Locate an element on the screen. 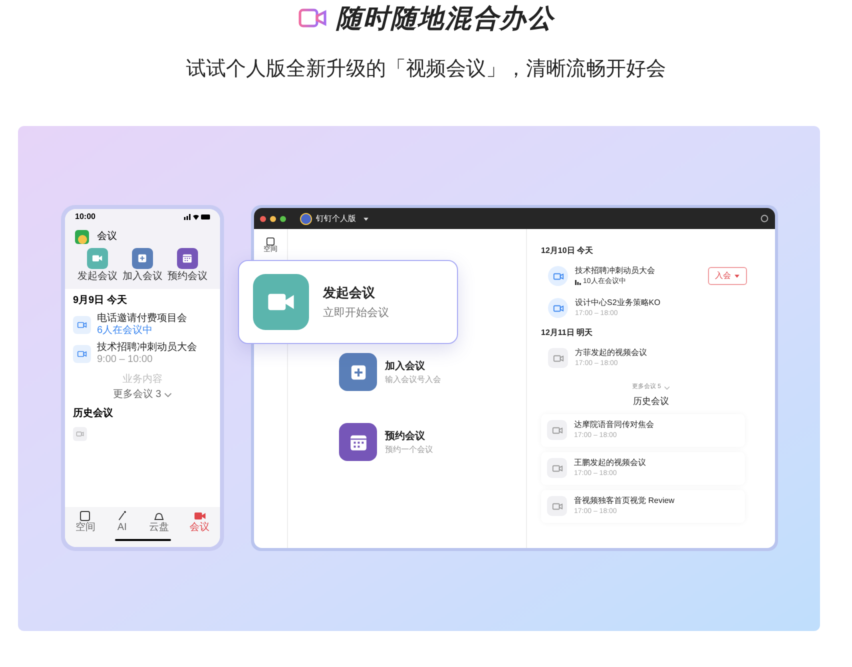 The height and width of the screenshot is (667, 852). tab-bar-item: AI is located at coordinates (122, 521).